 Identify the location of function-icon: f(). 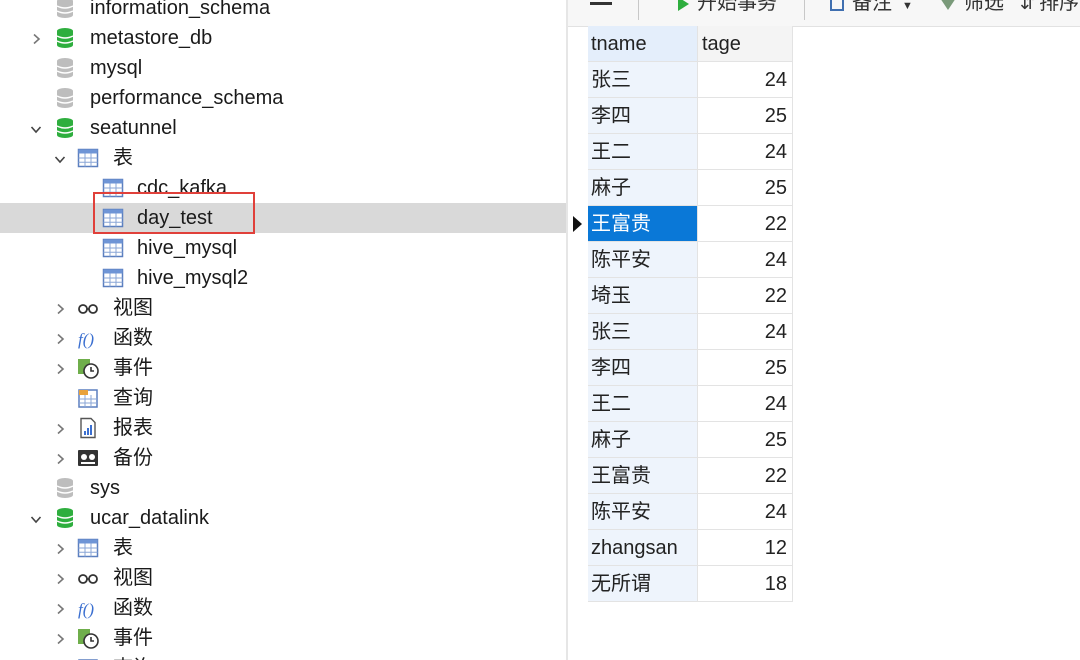
(88, 608).